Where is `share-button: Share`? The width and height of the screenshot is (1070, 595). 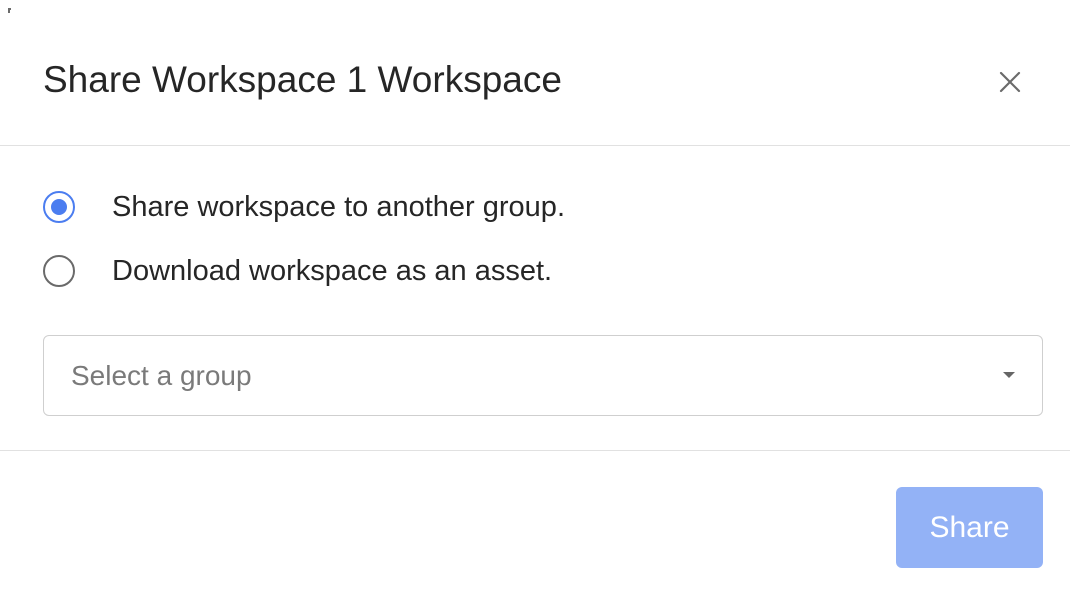
share-button: Share is located at coordinates (969, 527).